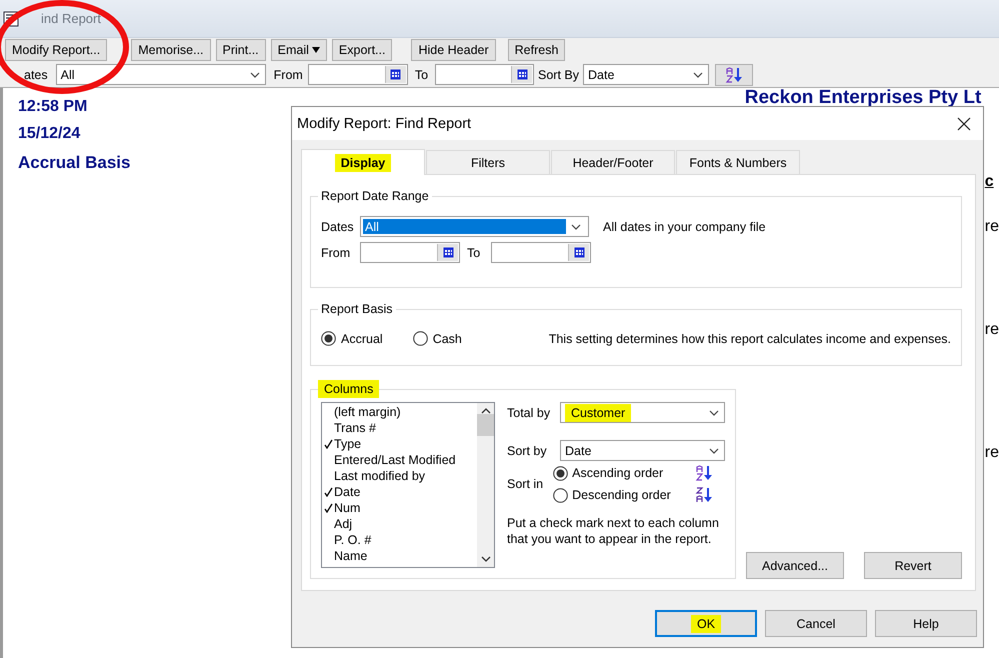 This screenshot has width=999, height=658. What do you see at coordinates (298, 50) in the screenshot?
I see `menu-button: Email` at bounding box center [298, 50].